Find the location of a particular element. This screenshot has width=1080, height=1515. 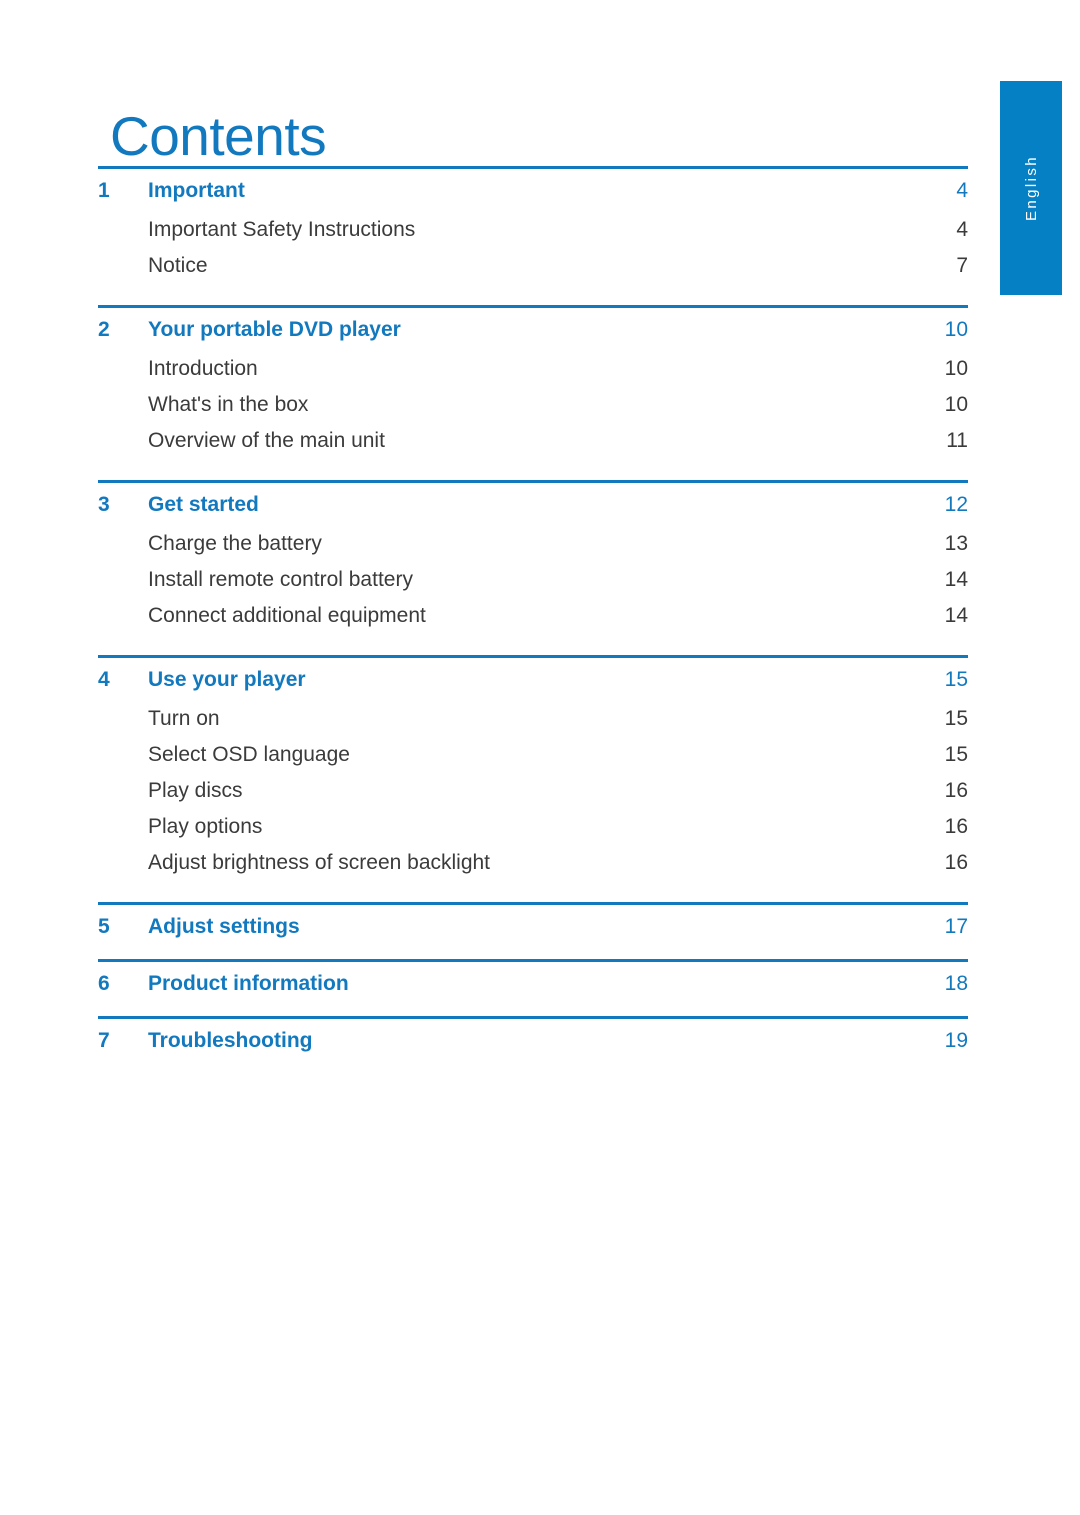

toc-section-row: 6 Product information 18 is located at coordinates (533, 983).